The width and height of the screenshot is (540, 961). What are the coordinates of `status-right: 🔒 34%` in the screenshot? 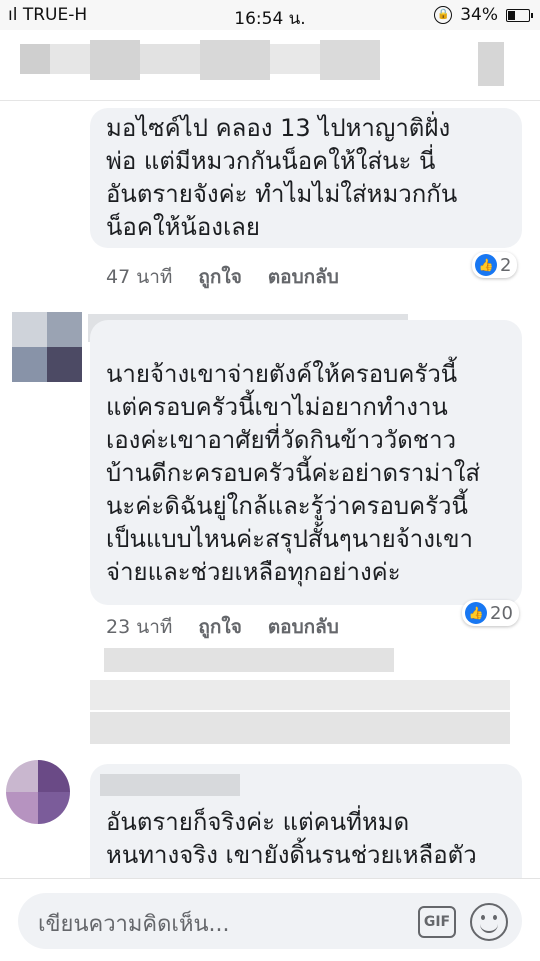 It's located at (483, 15).